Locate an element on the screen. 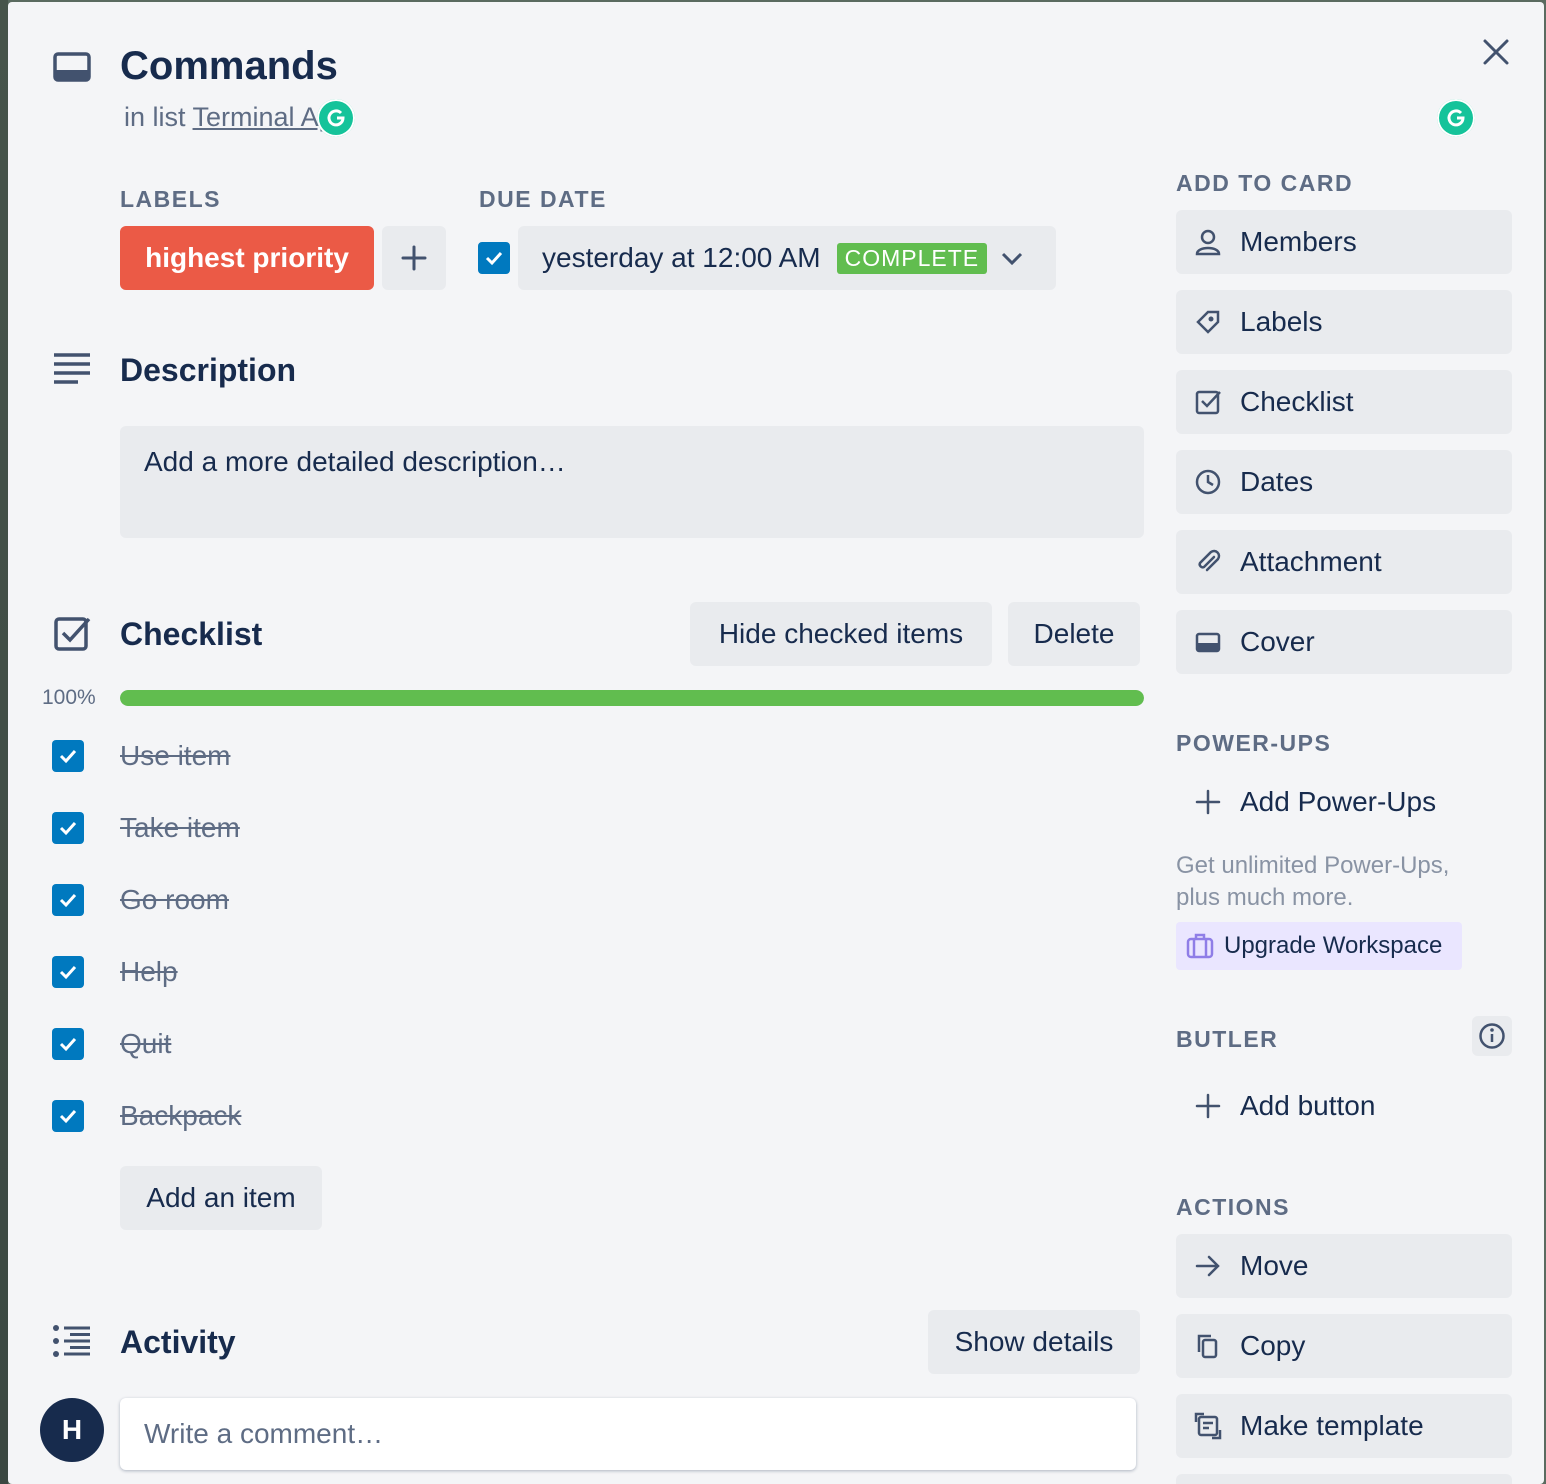  butler-heading: BUTLER is located at coordinates (1227, 1039).